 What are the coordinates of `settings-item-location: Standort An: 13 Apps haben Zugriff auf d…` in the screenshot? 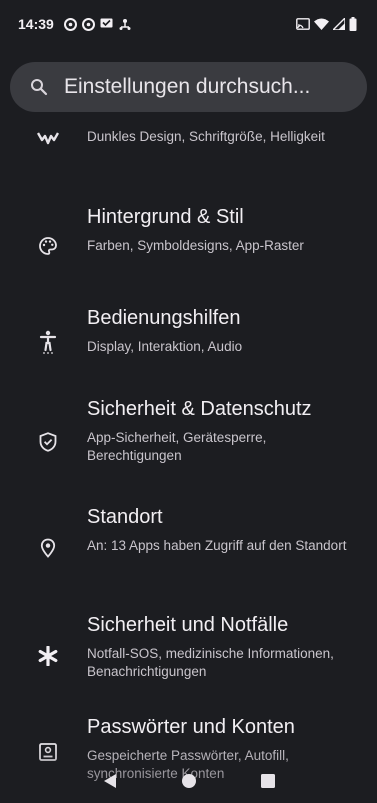 It's located at (188, 551).